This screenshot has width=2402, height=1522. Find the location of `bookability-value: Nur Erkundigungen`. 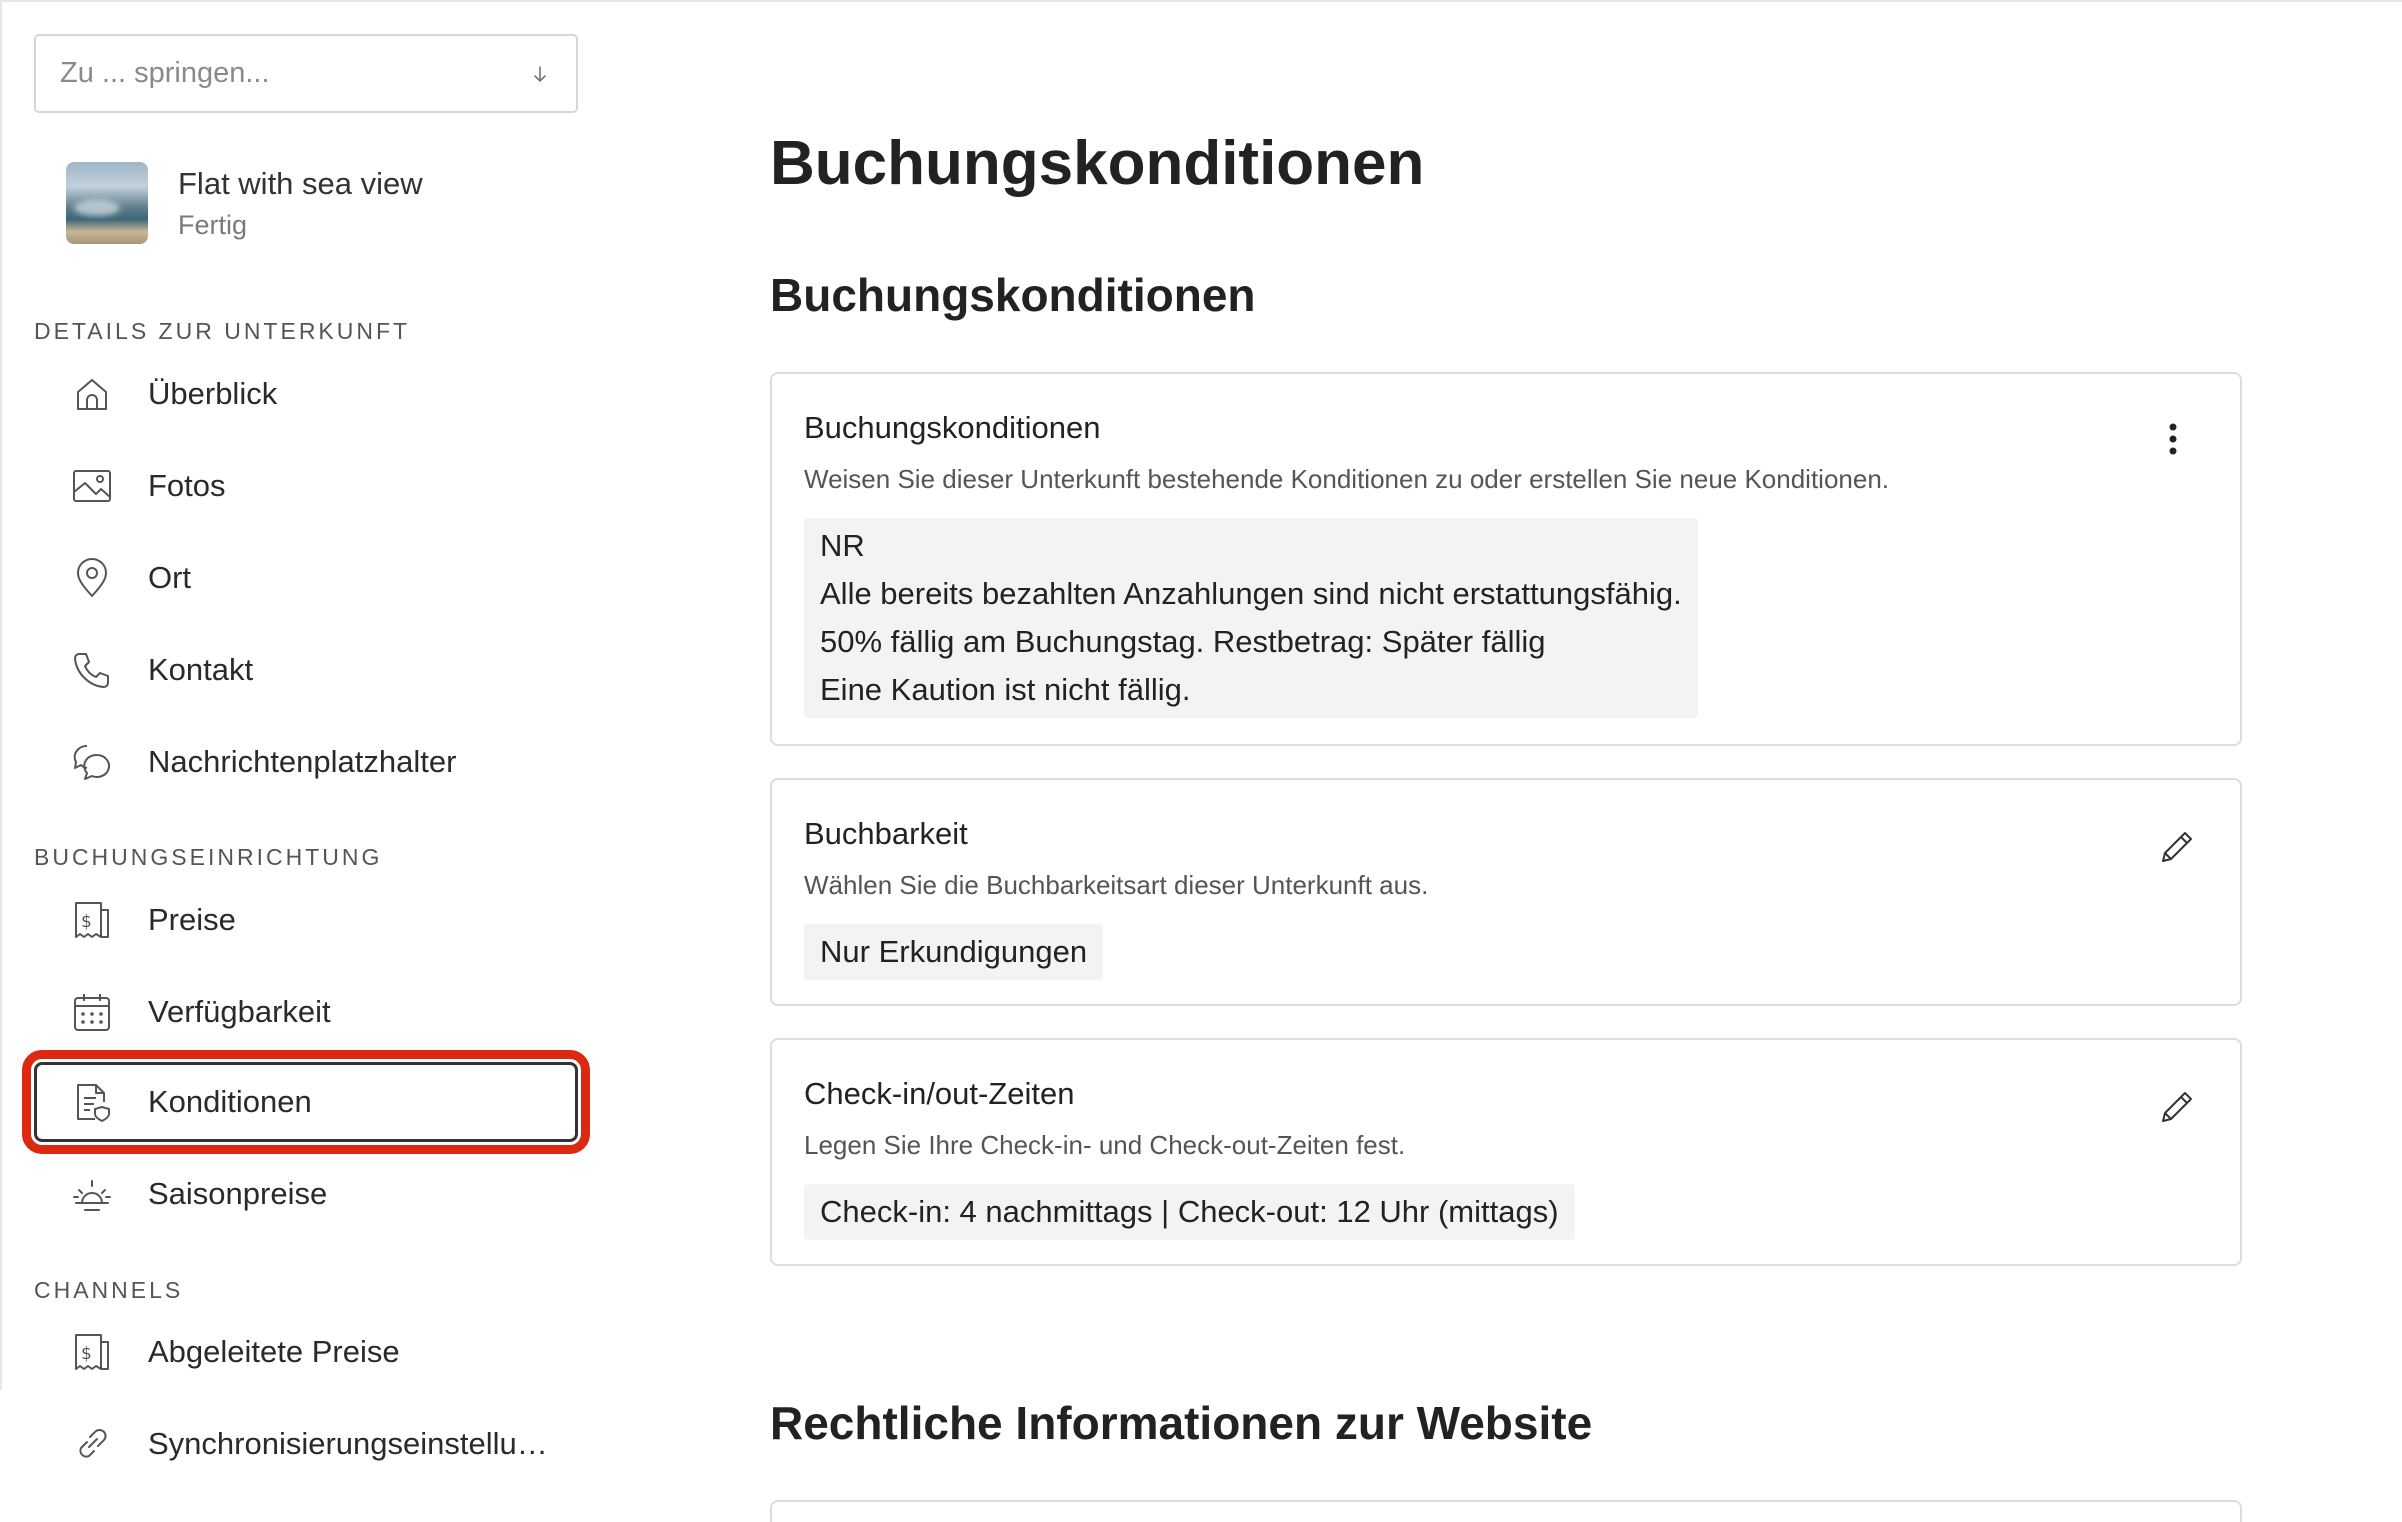

bookability-value: Nur Erkundigungen is located at coordinates (954, 952).